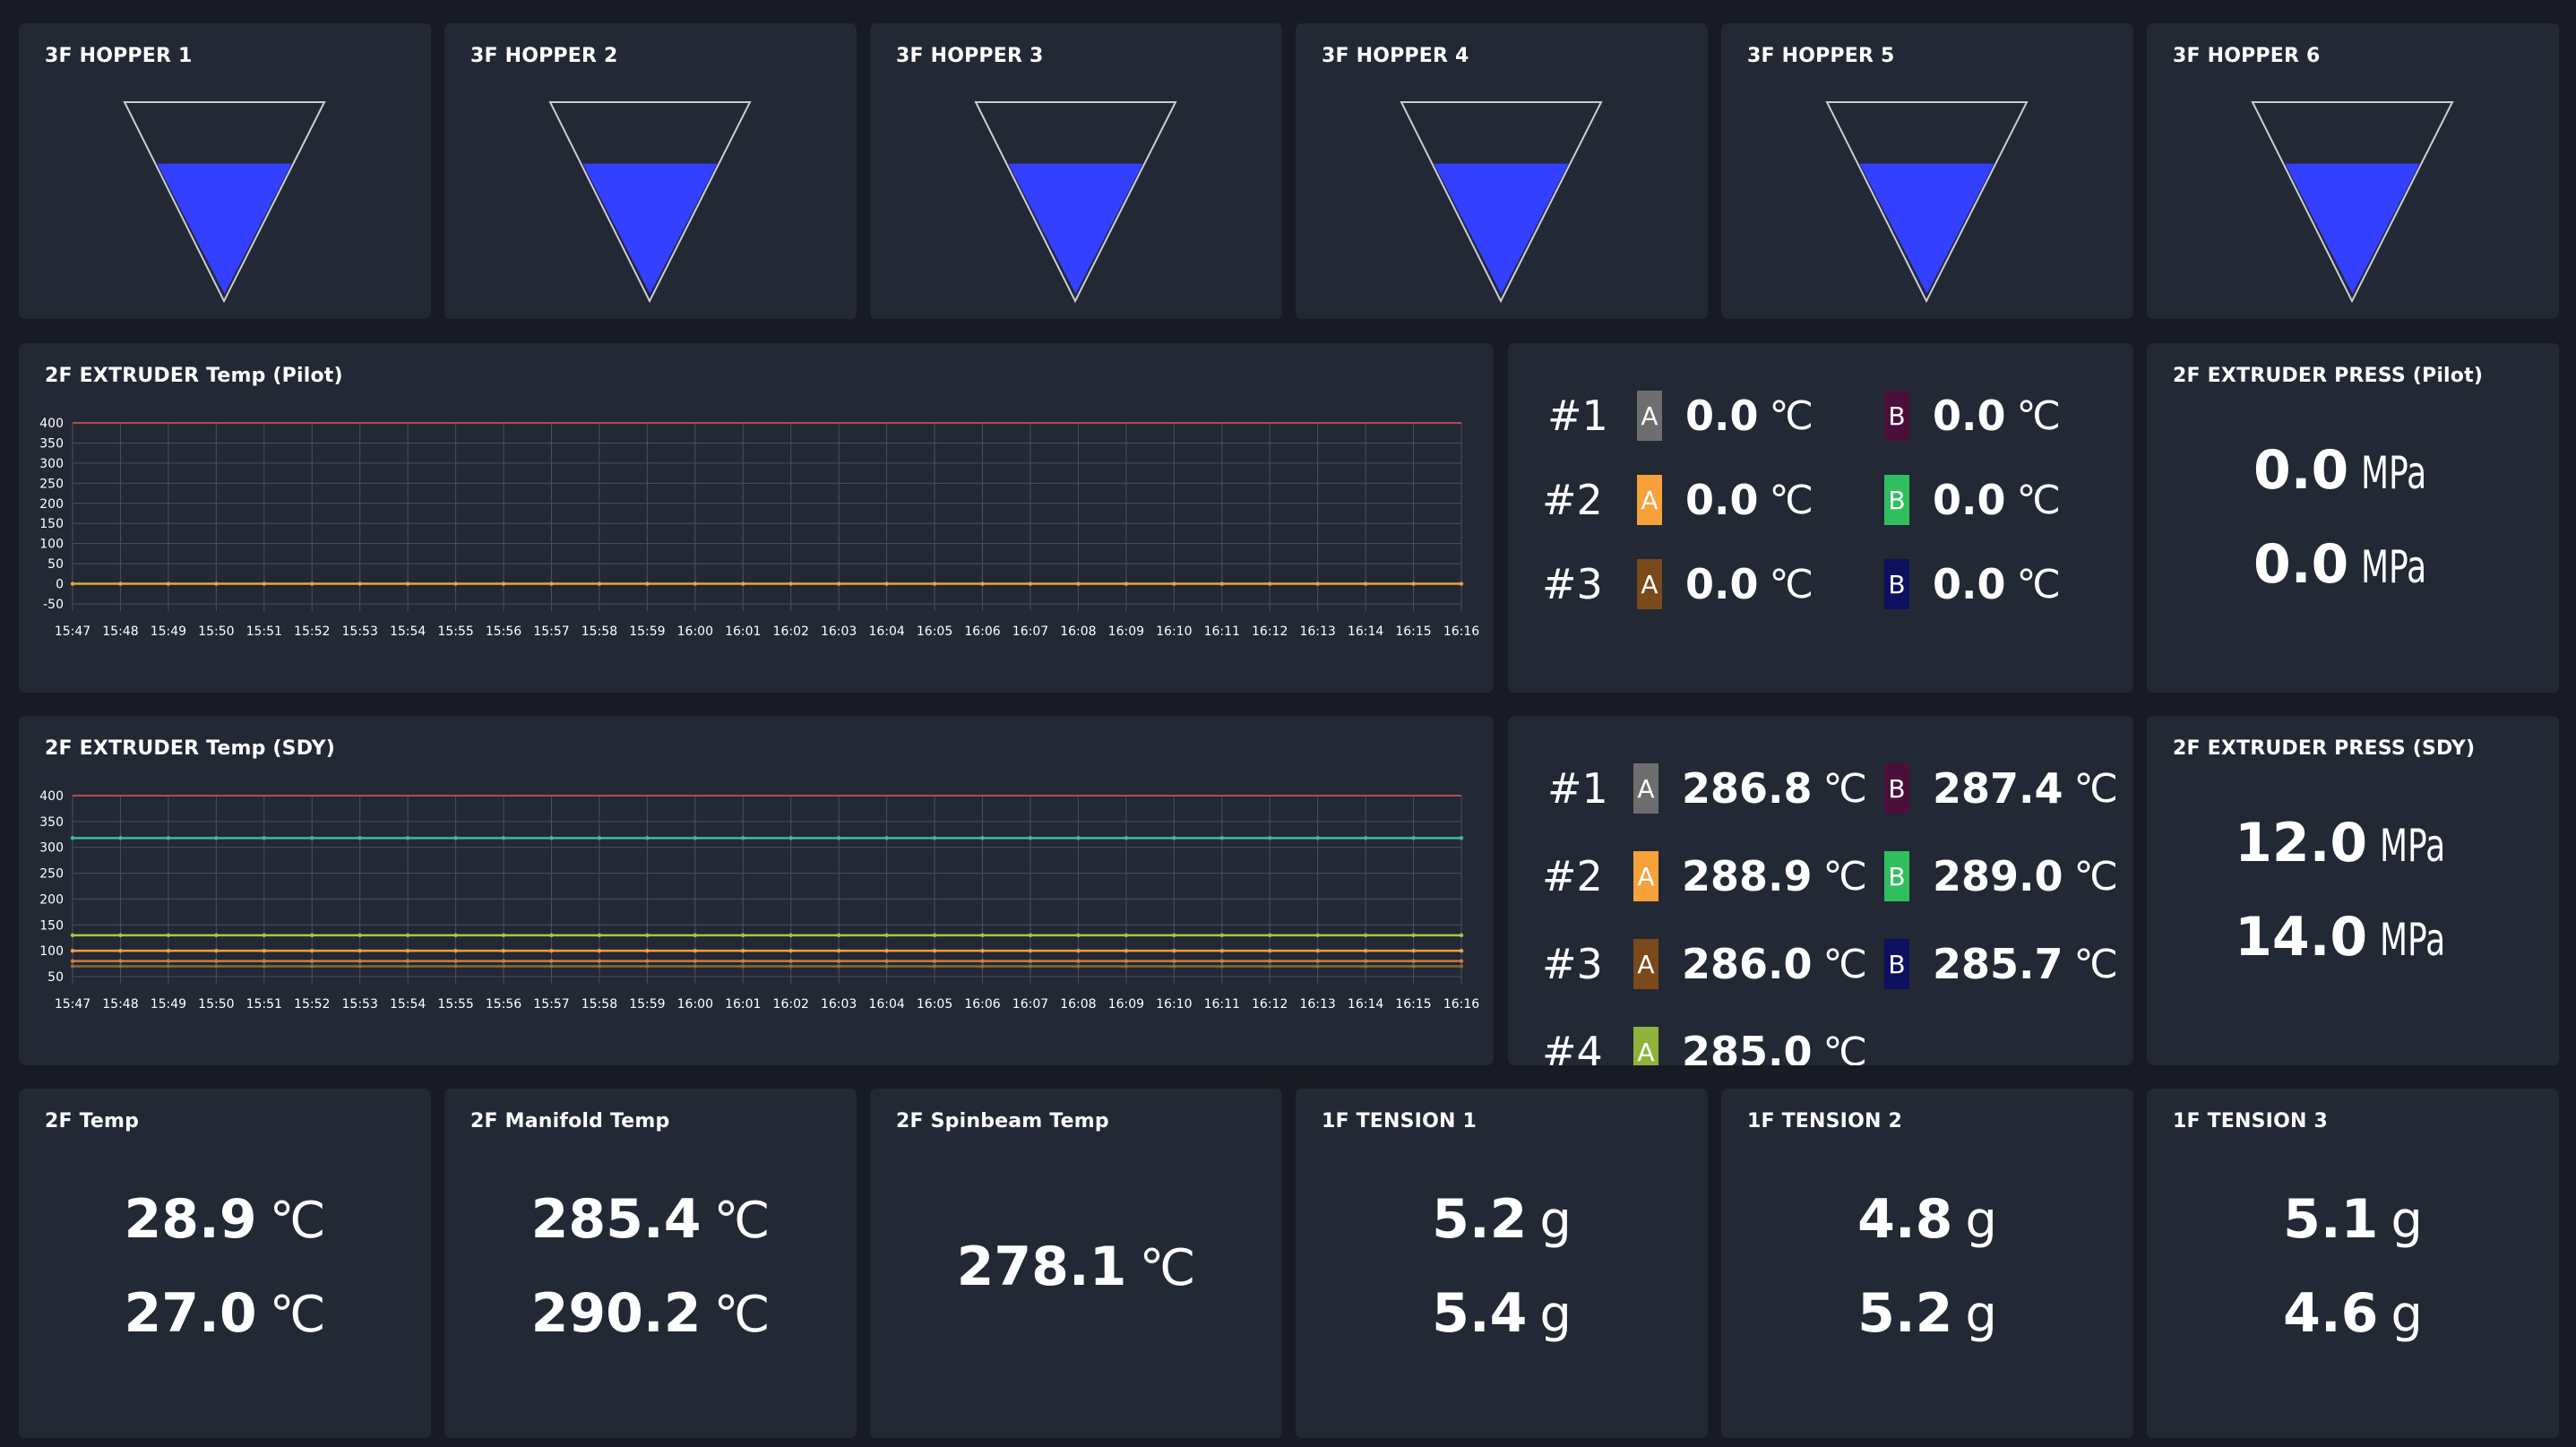 This screenshot has width=2576, height=1447. I want to click on reading-value: 278.1, so click(1041, 1266).